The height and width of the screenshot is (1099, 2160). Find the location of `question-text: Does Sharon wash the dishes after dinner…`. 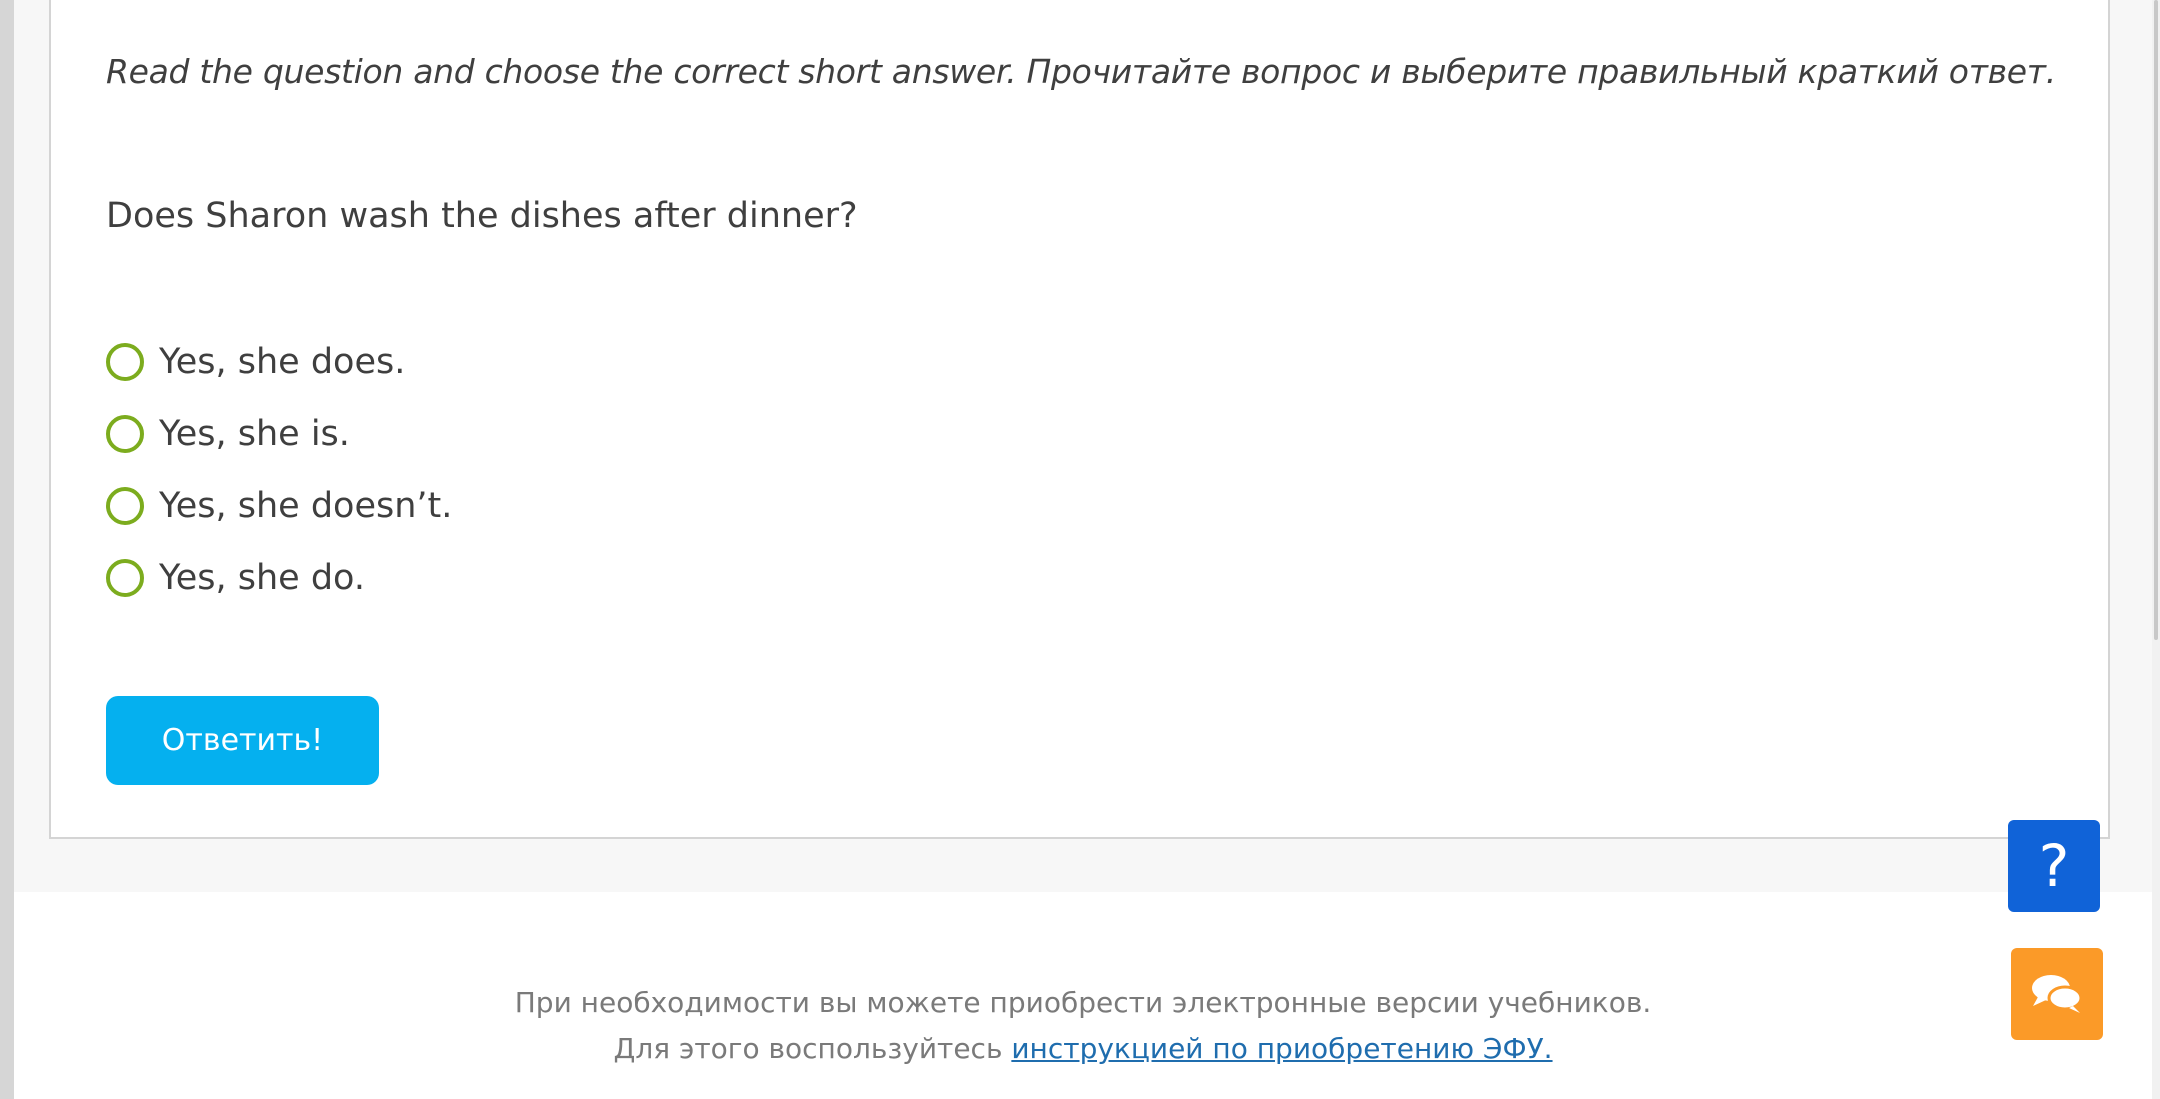

question-text: Does Sharon wash the dishes after dinner… is located at coordinates (482, 216).